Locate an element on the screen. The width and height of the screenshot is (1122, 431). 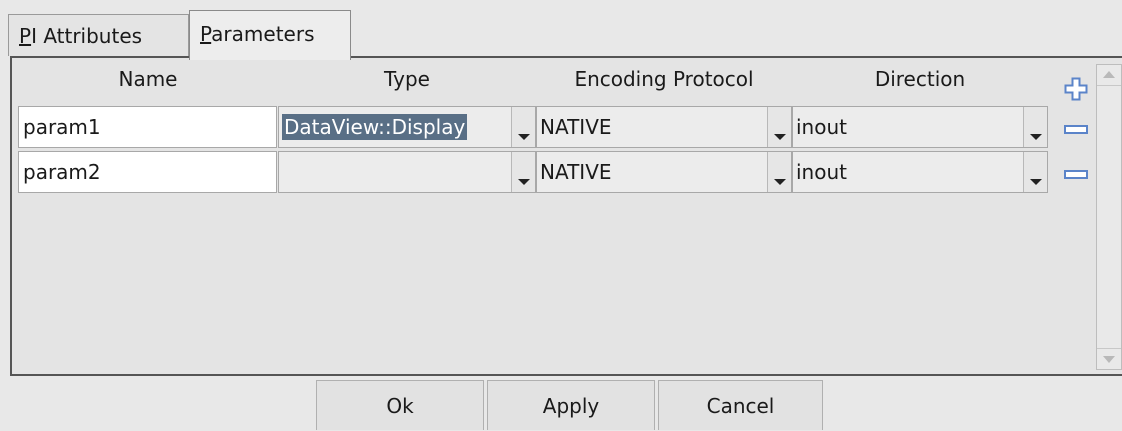
header-name: Name is located at coordinates (148, 79).